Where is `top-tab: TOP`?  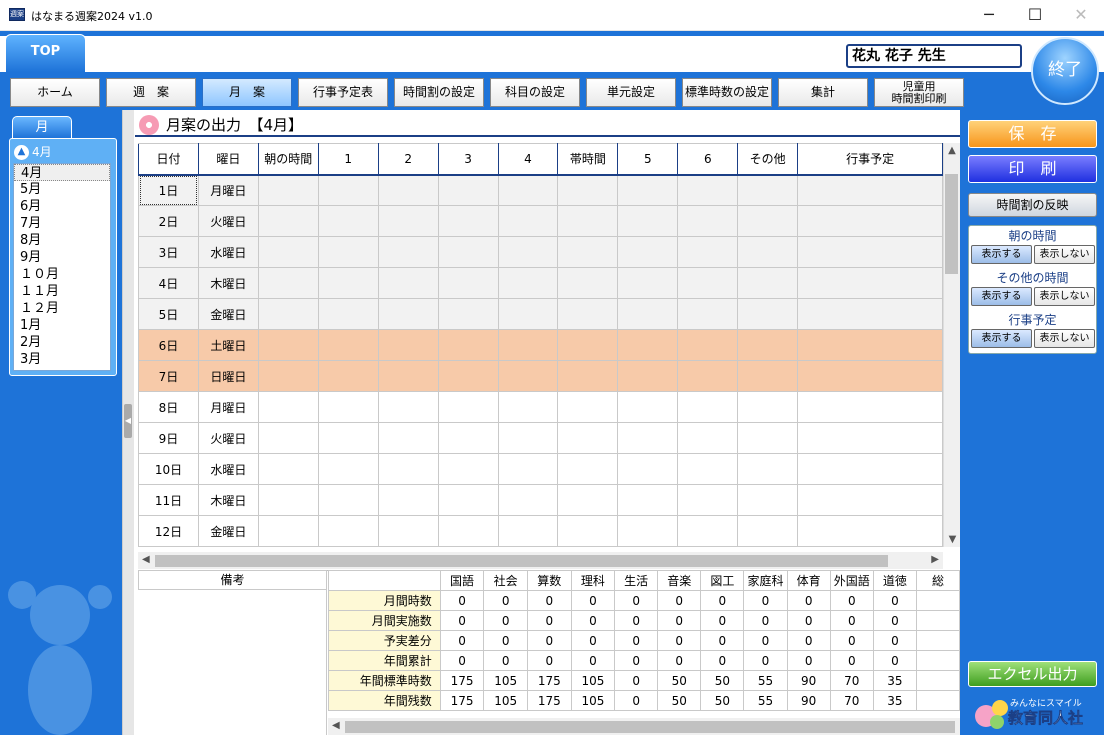
top-tab: TOP is located at coordinates (45, 53).